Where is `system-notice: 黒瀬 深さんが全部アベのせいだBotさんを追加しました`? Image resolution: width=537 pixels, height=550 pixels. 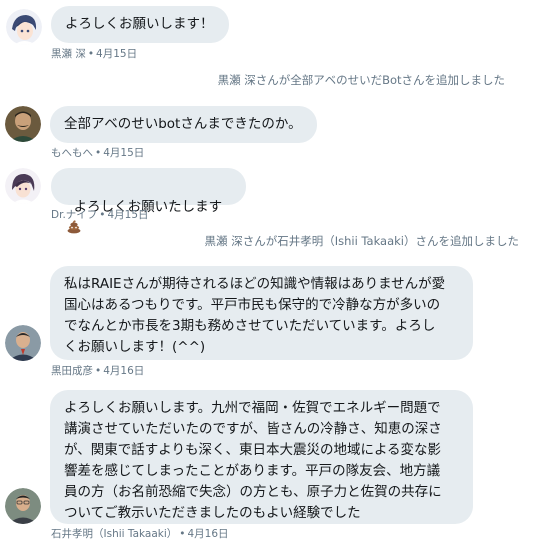 system-notice: 黒瀬 深さんが全部アベのせいだBotさんを追加しました is located at coordinates (361, 80).